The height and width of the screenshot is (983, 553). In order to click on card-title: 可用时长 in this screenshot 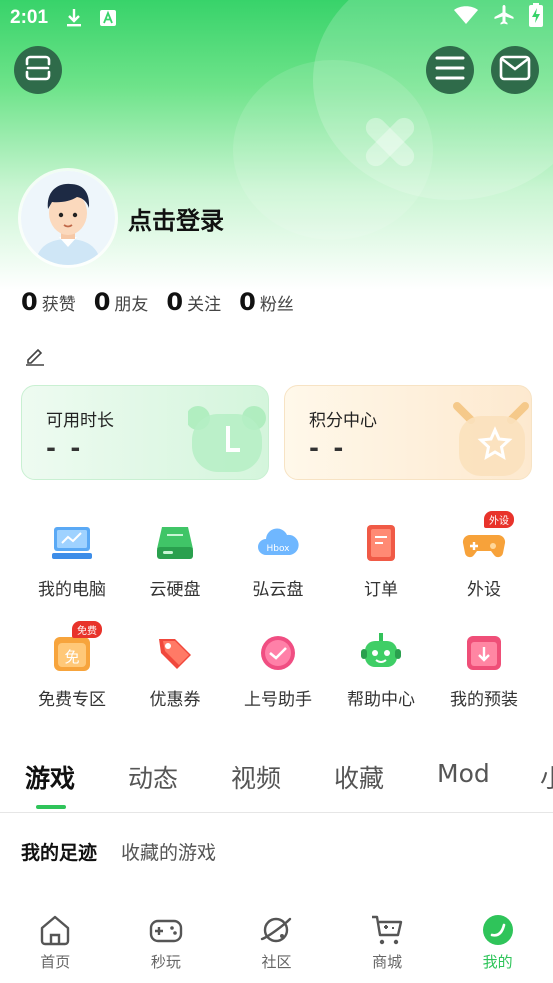, I will do `click(80, 421)`.